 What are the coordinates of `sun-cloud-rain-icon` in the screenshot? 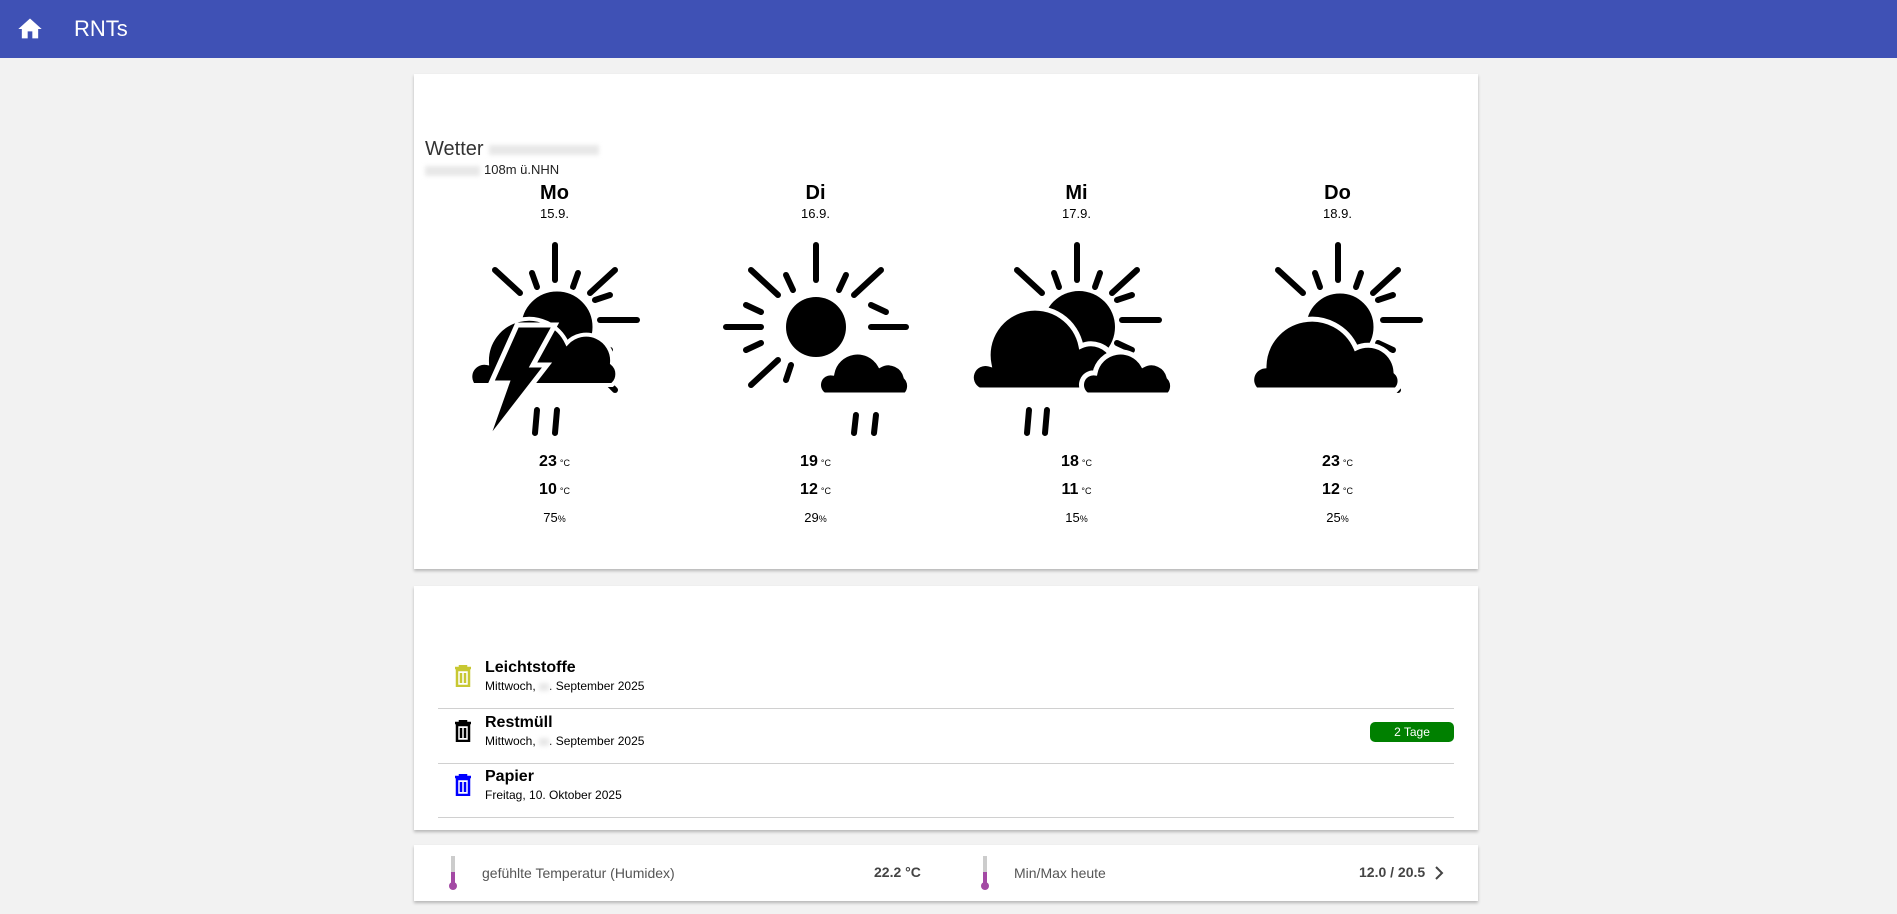 It's located at (809, 335).